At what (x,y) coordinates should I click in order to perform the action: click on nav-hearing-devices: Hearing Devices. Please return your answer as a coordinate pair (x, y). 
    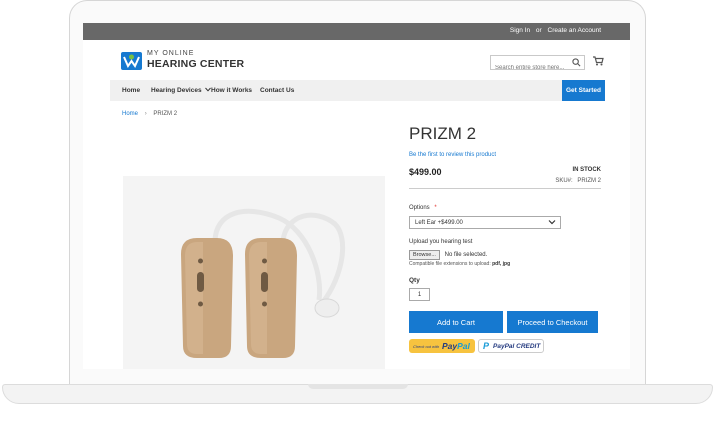
    Looking at the image, I should click on (181, 90).